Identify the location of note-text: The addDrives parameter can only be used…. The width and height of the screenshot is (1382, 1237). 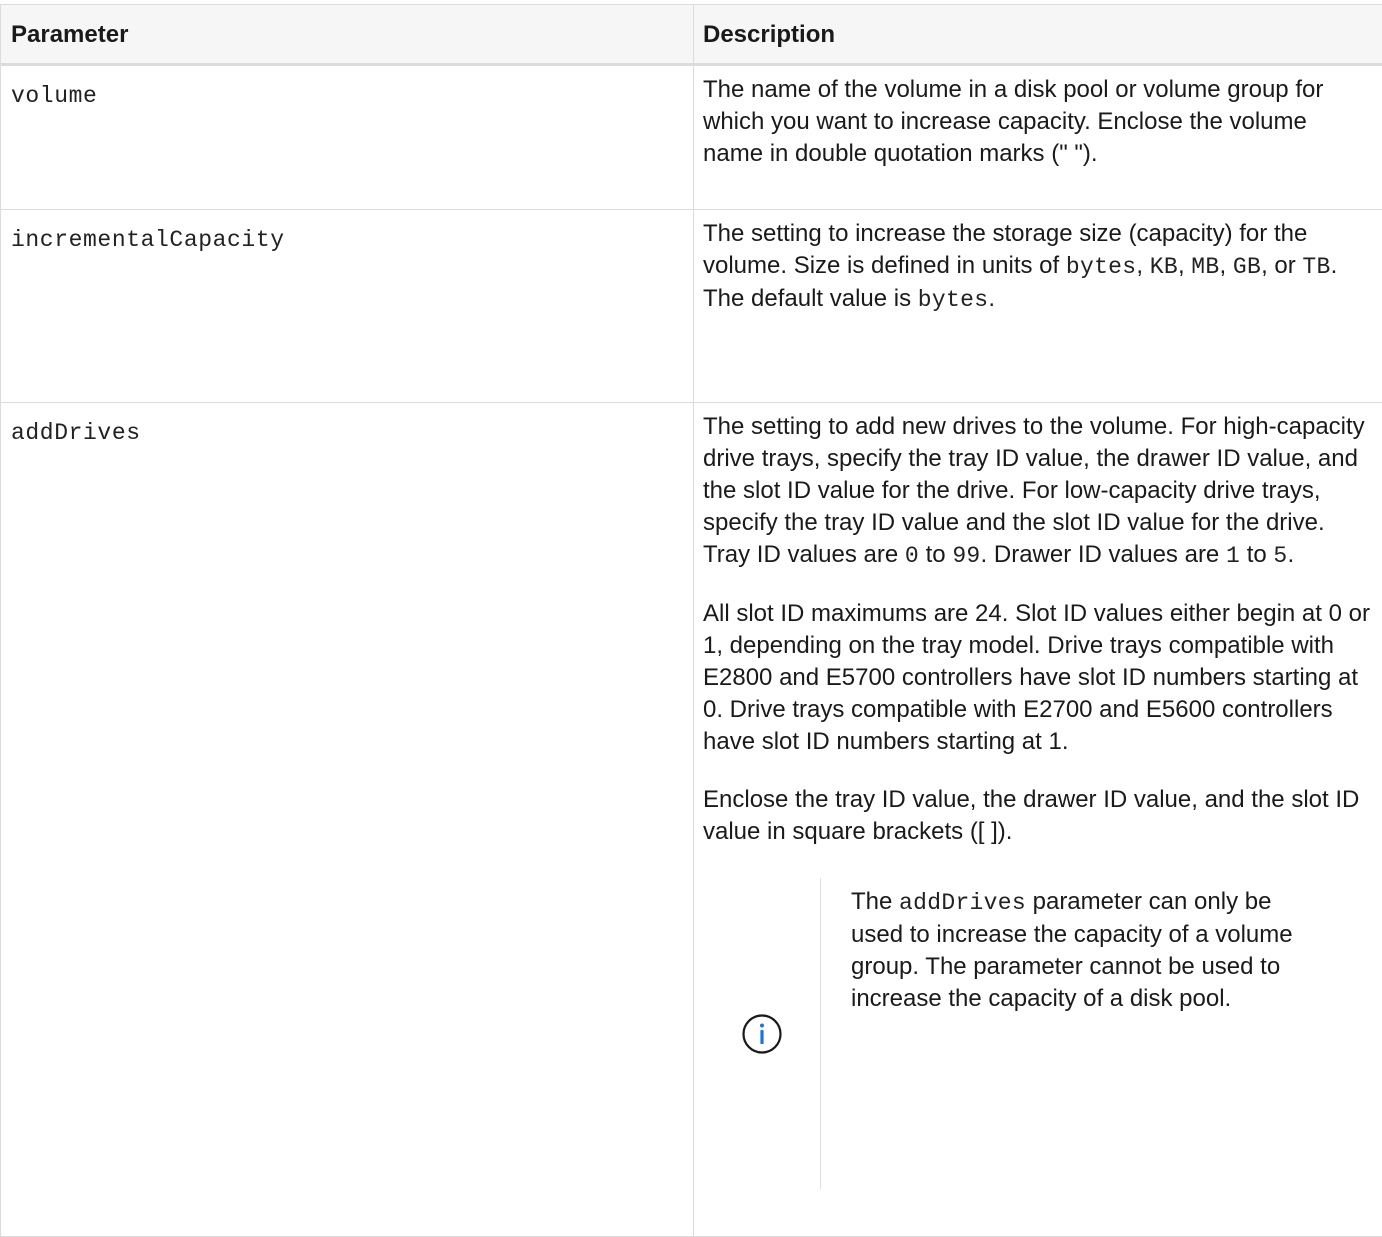
(1071, 1034).